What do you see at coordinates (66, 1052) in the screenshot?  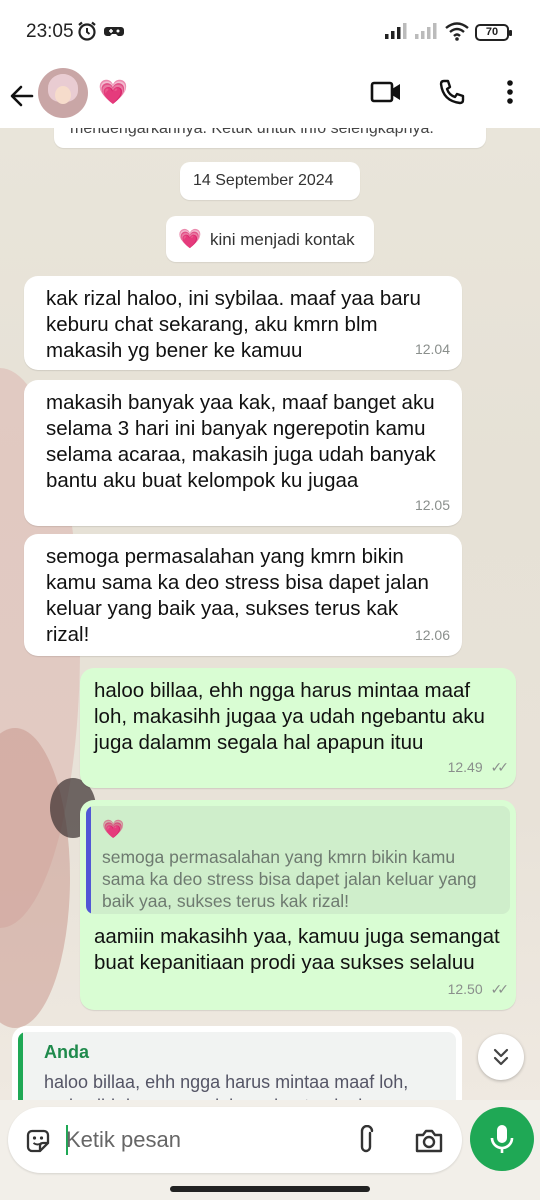 I see `reply-sender: Anda` at bounding box center [66, 1052].